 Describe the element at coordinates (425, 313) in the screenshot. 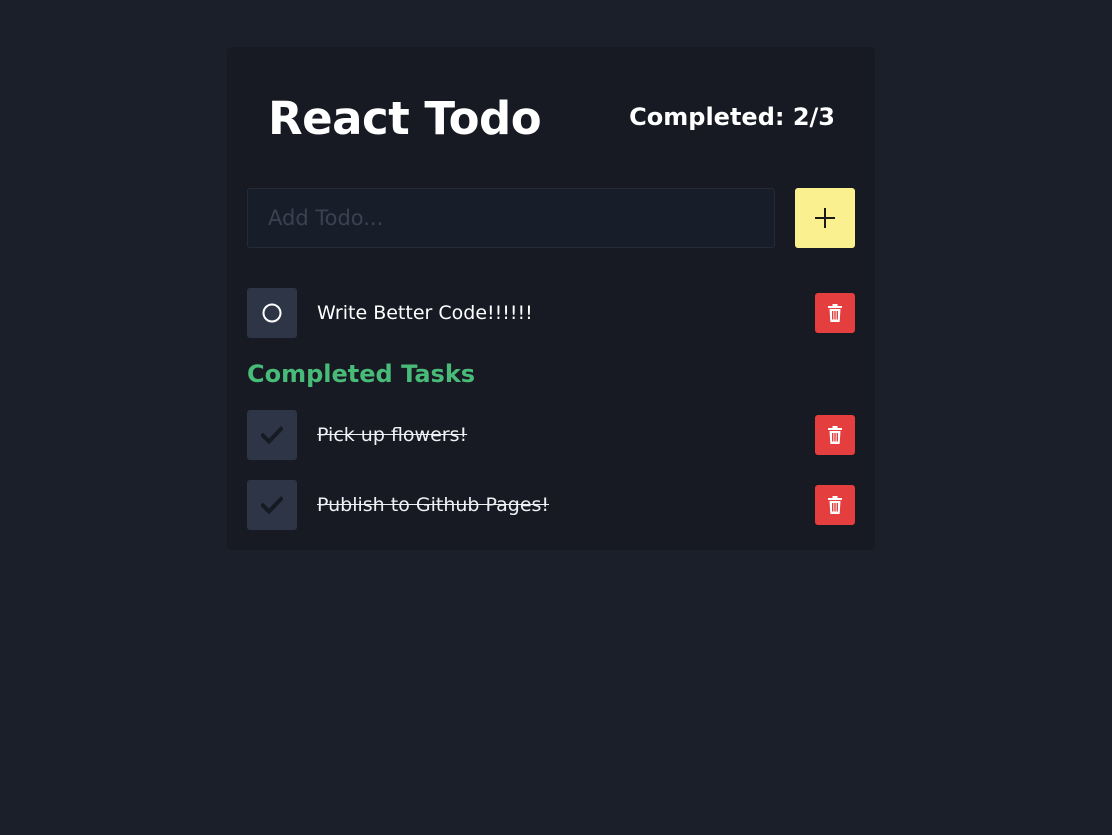

I see `todo-text: Write Better Code!!!!!!` at that location.